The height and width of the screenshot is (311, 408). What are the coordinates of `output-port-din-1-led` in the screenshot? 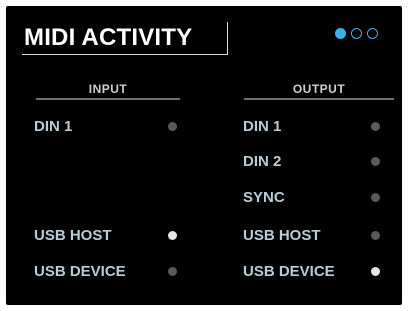 It's located at (375, 126).